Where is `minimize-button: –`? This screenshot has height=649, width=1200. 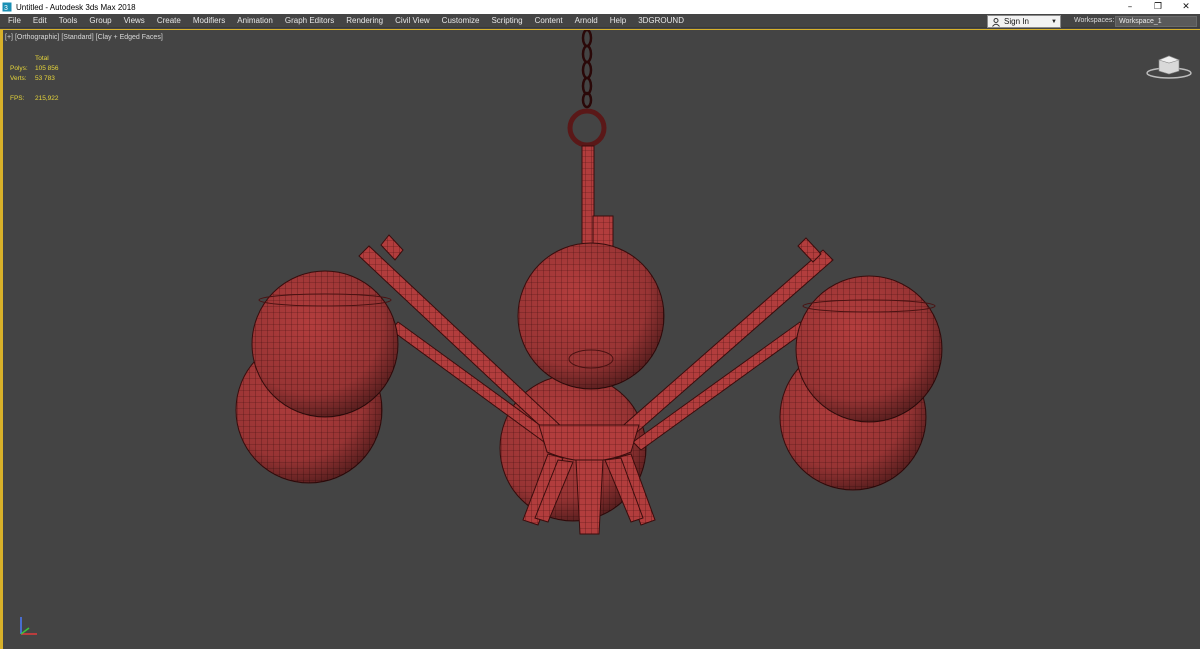 minimize-button: – is located at coordinates (1130, 7).